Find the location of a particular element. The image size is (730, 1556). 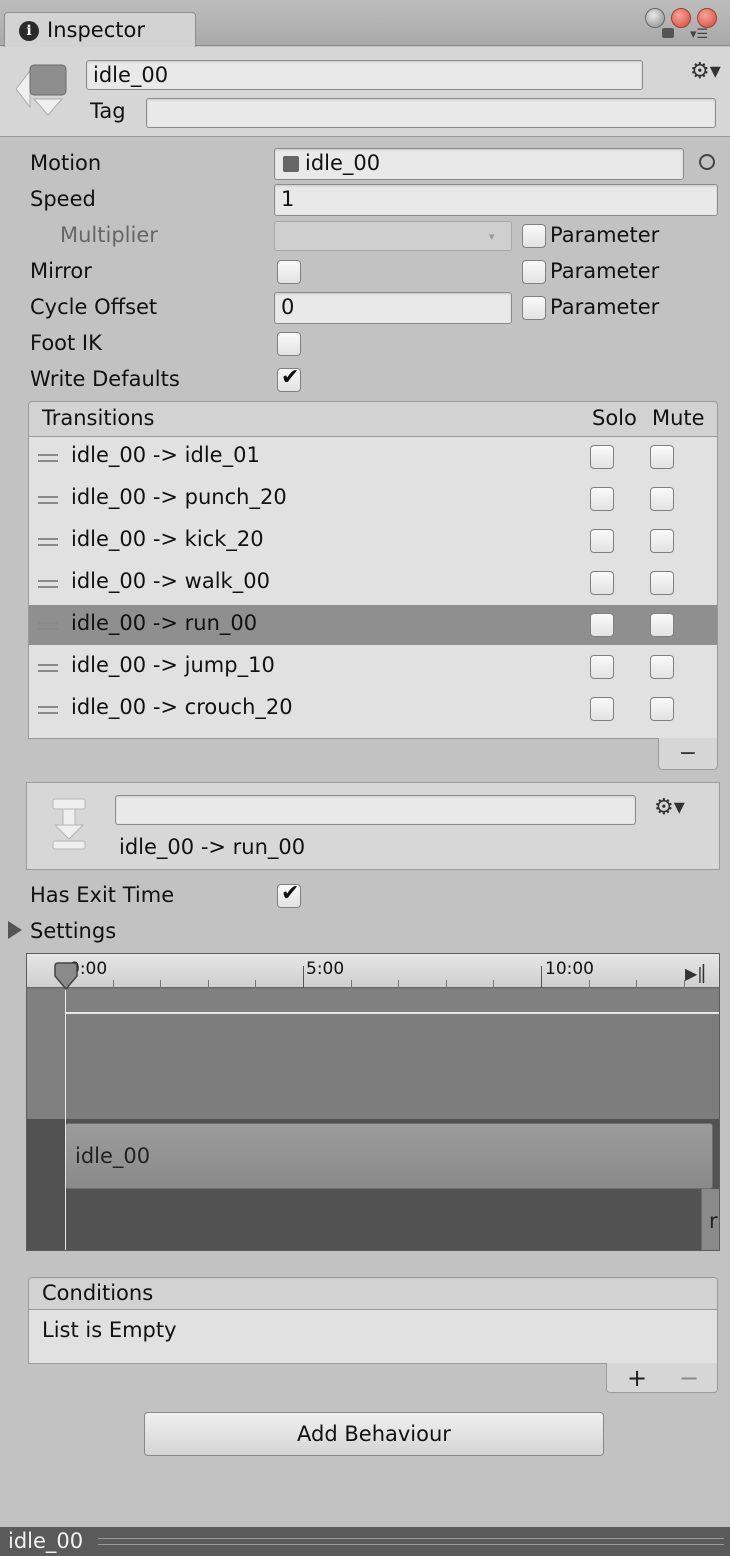

transition-row-label: idle_00 -> run_00 is located at coordinates (164, 623).